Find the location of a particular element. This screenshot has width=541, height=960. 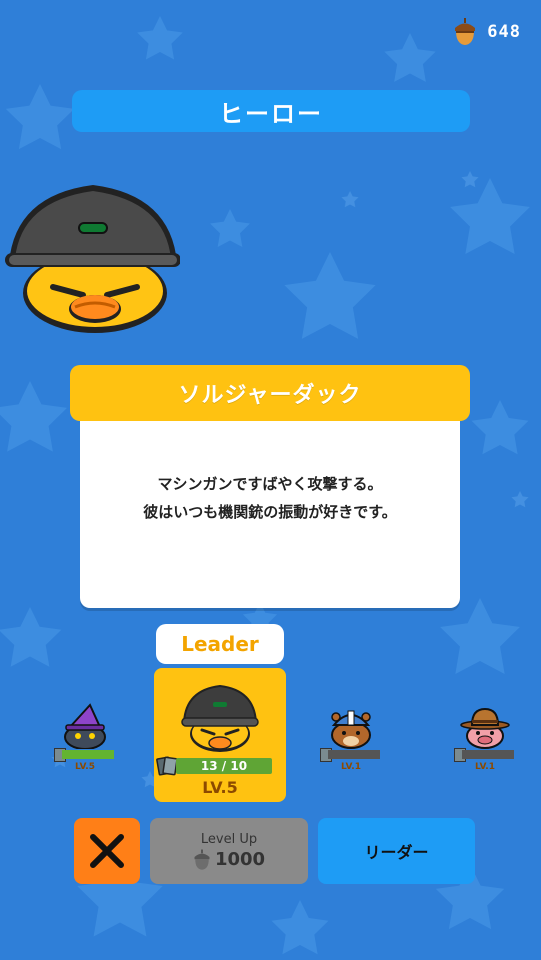

page-title: ヒーロー is located at coordinates (271, 111).